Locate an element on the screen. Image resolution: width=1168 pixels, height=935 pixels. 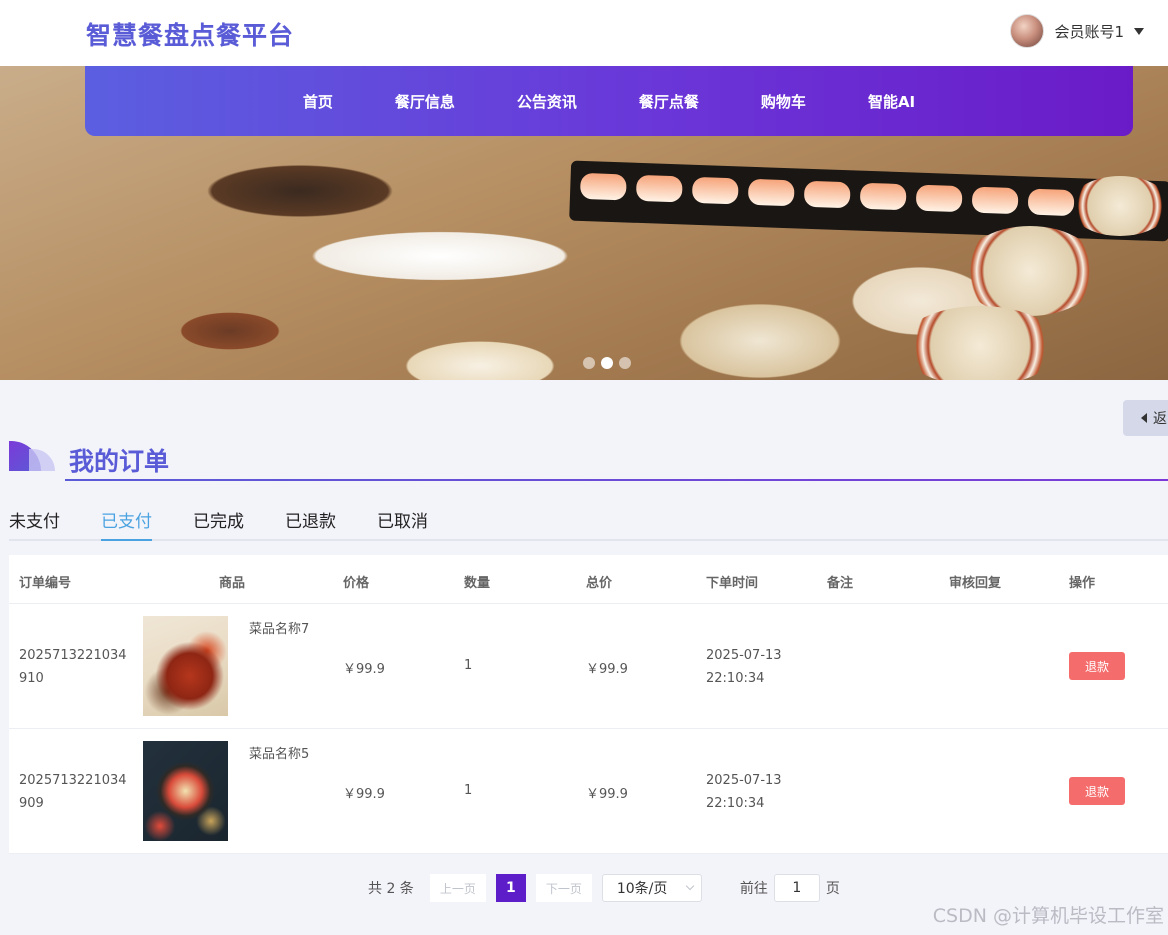
tab-unpaid: 未支付 is located at coordinates (34, 524).